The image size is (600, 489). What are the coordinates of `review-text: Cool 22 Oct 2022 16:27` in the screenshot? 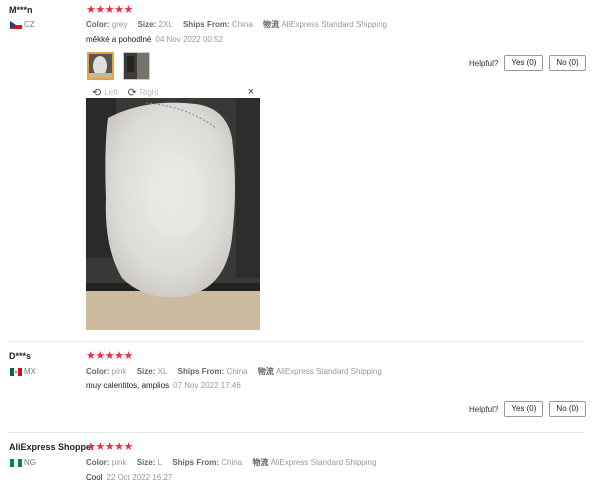 It's located at (129, 477).